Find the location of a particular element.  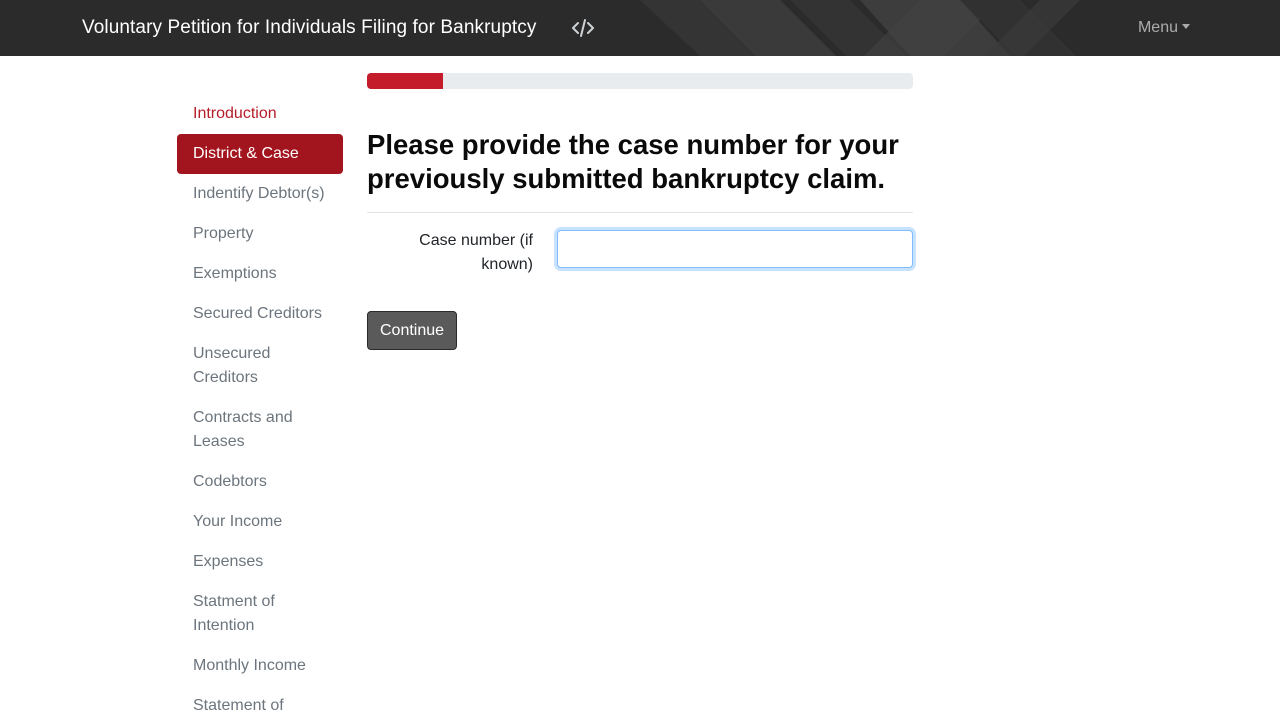

sidebar-item-property: Property is located at coordinates (260, 234).